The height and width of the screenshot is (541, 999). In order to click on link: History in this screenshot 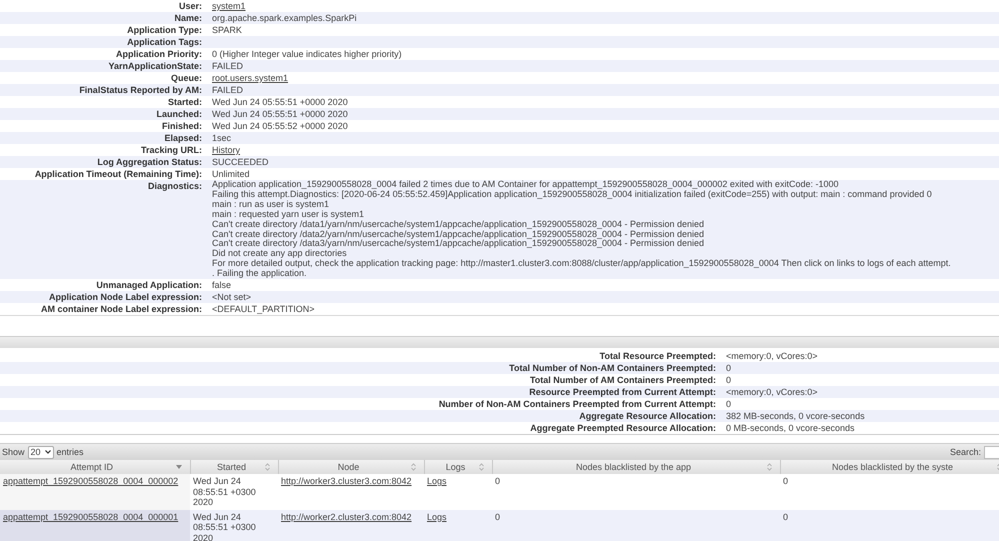, I will do `click(226, 150)`.